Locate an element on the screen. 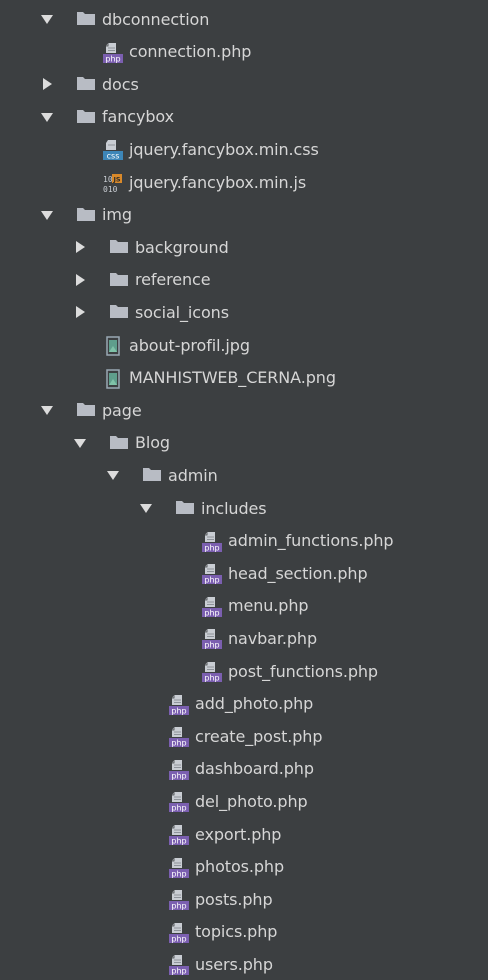  tree-folder-row: docs is located at coordinates (244, 84).